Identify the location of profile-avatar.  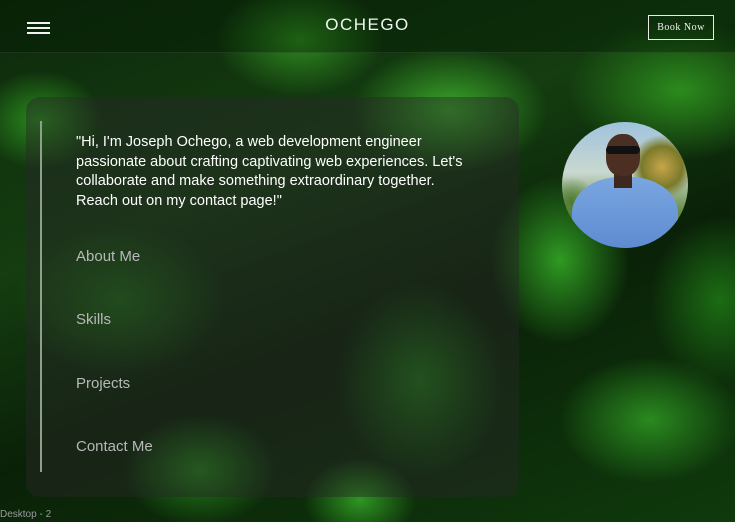
(625, 185).